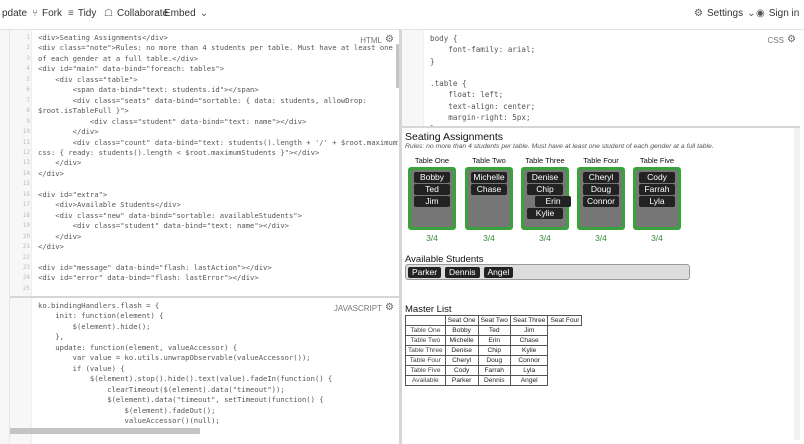 This screenshot has height=444, width=804. Describe the element at coordinates (432, 177) in the screenshot. I see `student-card: Bobby` at that location.